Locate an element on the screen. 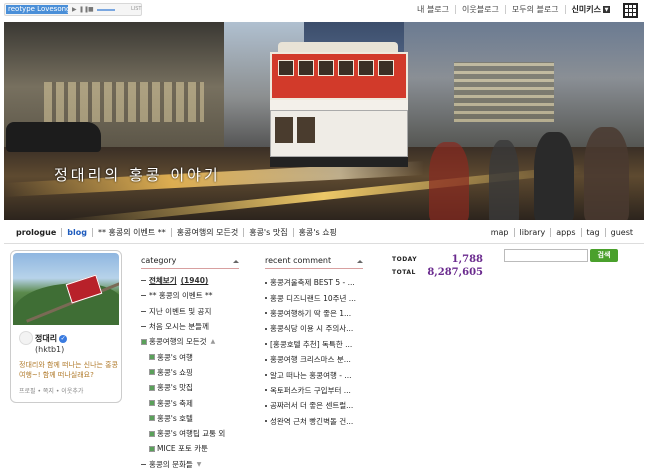 This screenshot has height=469, width=650. stop-icon: ■ is located at coordinates (91, 9).